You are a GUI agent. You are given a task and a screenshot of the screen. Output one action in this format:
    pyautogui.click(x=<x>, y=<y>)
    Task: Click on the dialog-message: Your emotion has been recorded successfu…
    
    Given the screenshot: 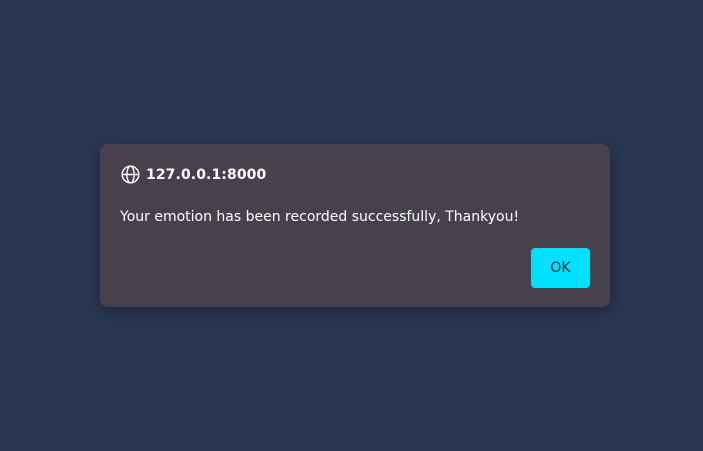 What is the action you would take?
    pyautogui.click(x=320, y=217)
    